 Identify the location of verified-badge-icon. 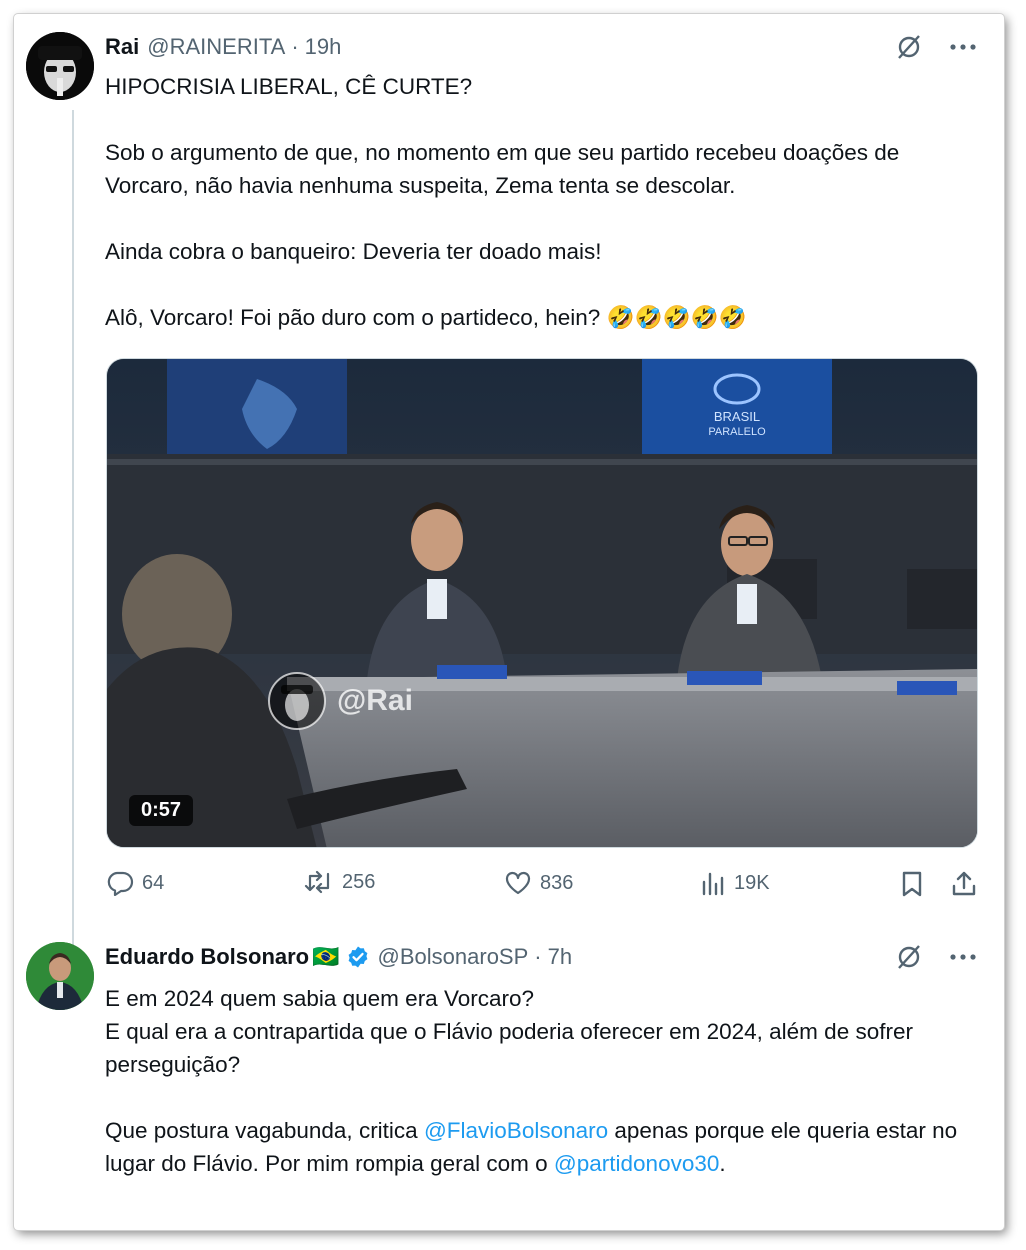
(358, 957).